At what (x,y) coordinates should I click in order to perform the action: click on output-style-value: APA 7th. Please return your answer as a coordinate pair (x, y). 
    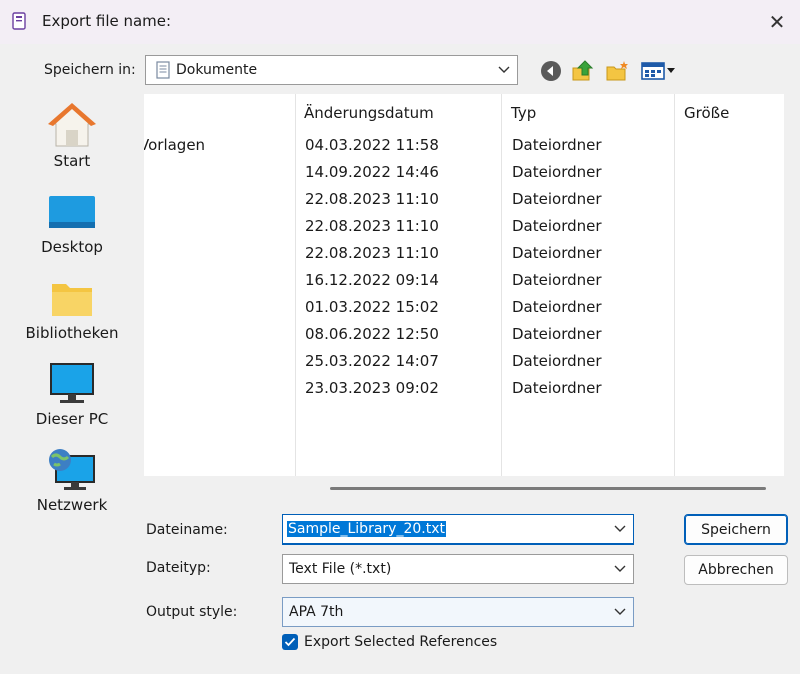
    Looking at the image, I should click on (316, 612).